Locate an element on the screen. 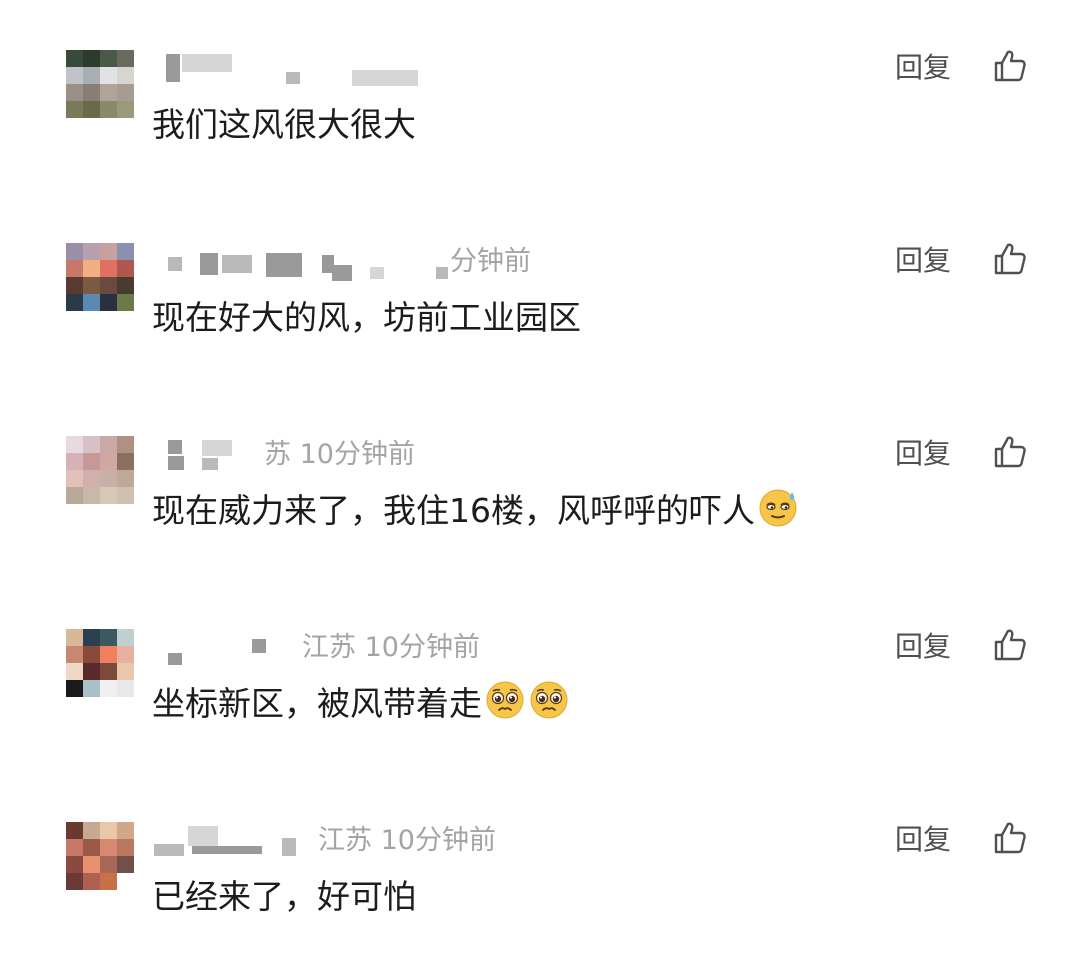 This screenshot has width=1080, height=976. comment-time-location: 江苏 10分钟前 is located at coordinates (391, 647).